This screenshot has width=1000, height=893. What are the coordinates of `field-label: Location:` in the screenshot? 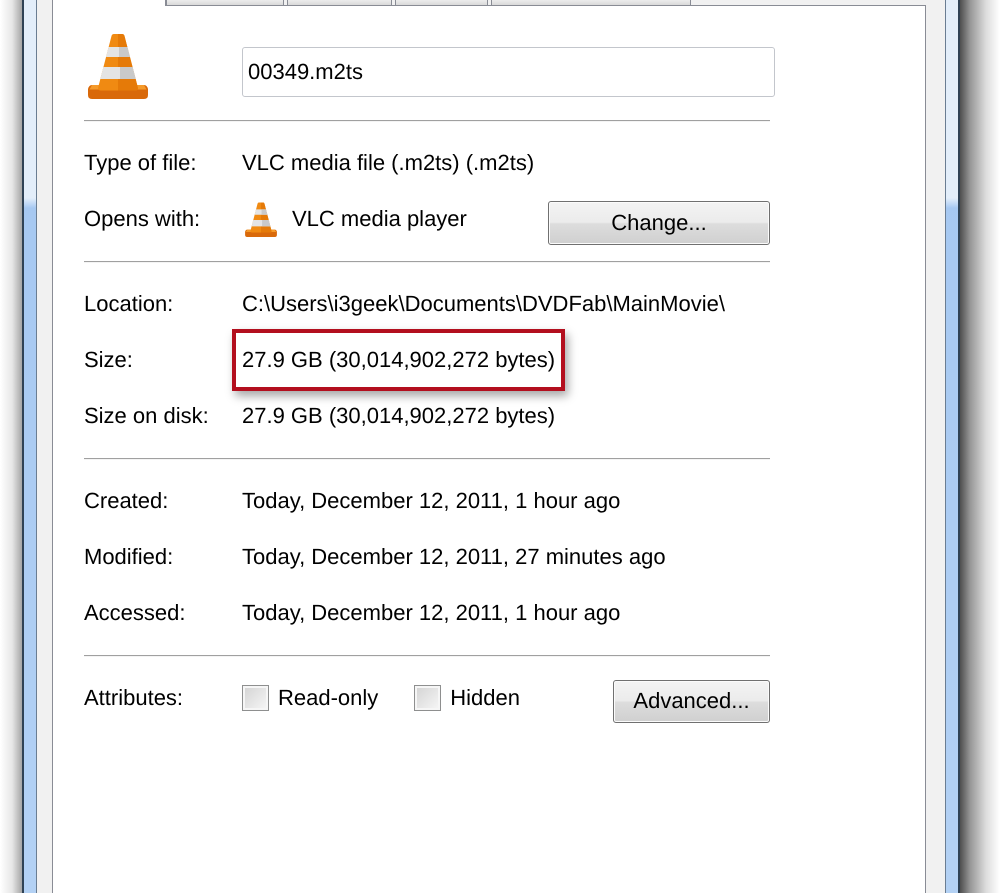 It's located at (129, 304).